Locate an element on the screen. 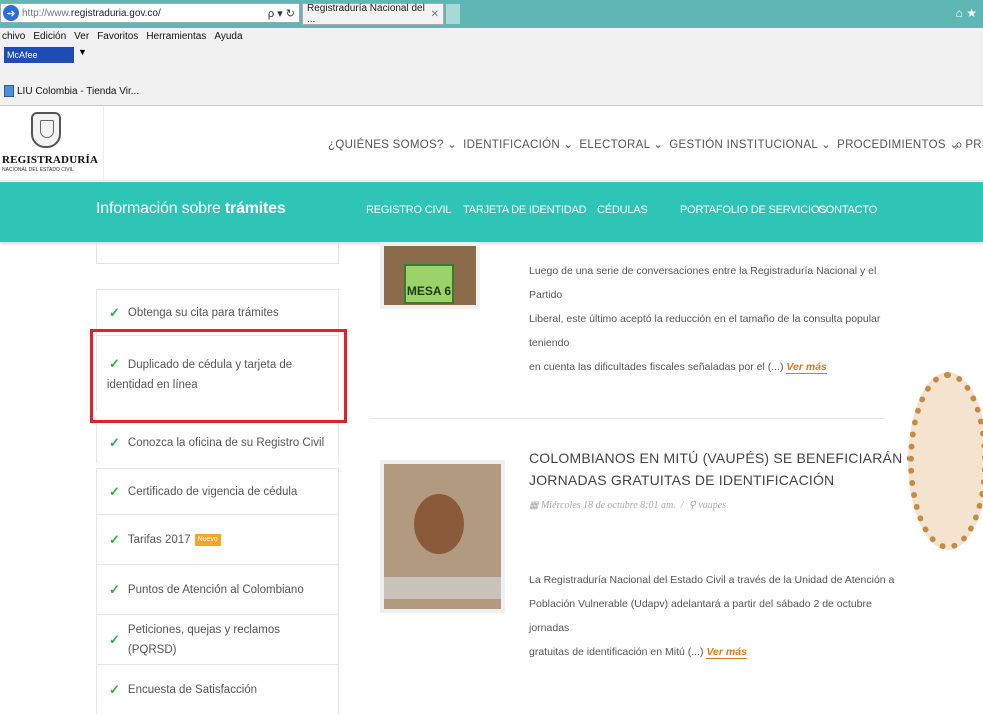  menu-item: Ver is located at coordinates (81, 36).